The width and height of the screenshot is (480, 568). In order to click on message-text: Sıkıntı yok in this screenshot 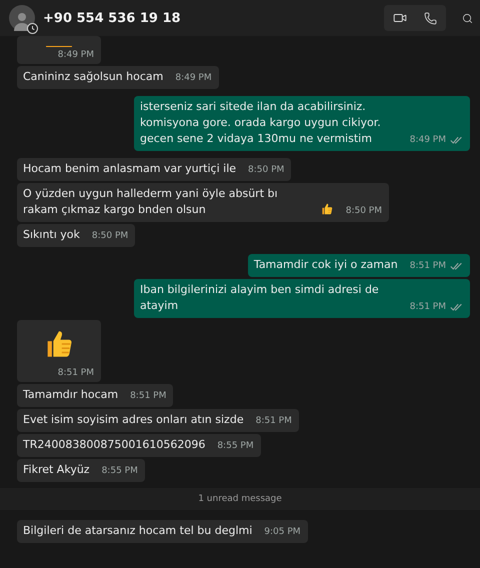, I will do `click(51, 235)`.